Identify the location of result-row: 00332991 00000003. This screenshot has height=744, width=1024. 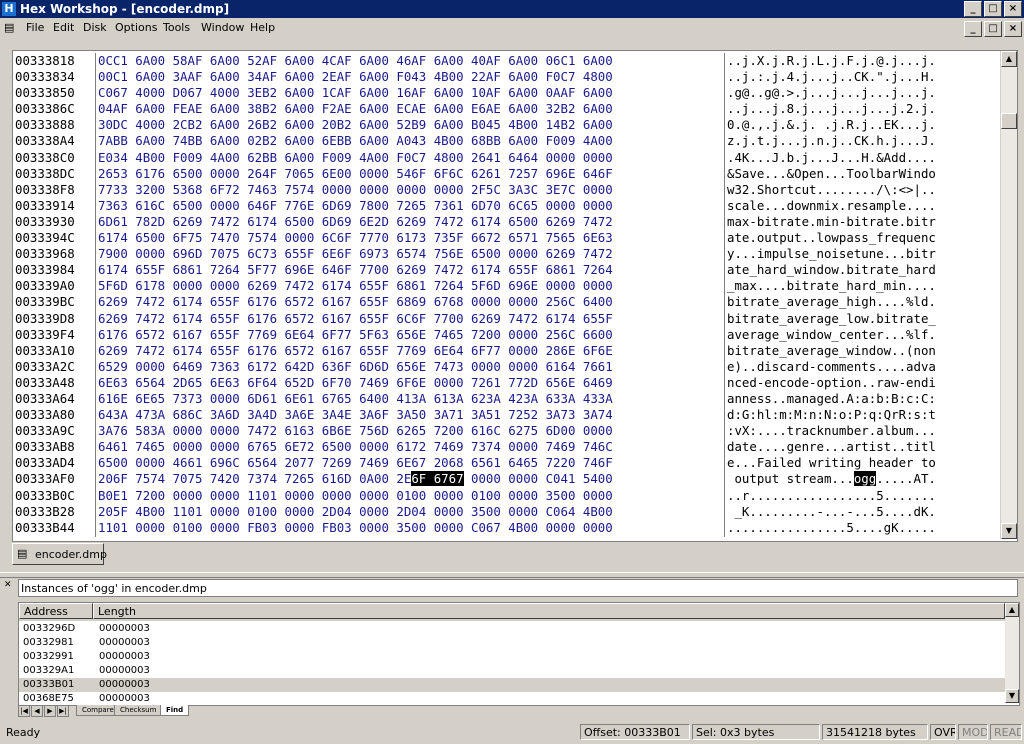
(512, 657).